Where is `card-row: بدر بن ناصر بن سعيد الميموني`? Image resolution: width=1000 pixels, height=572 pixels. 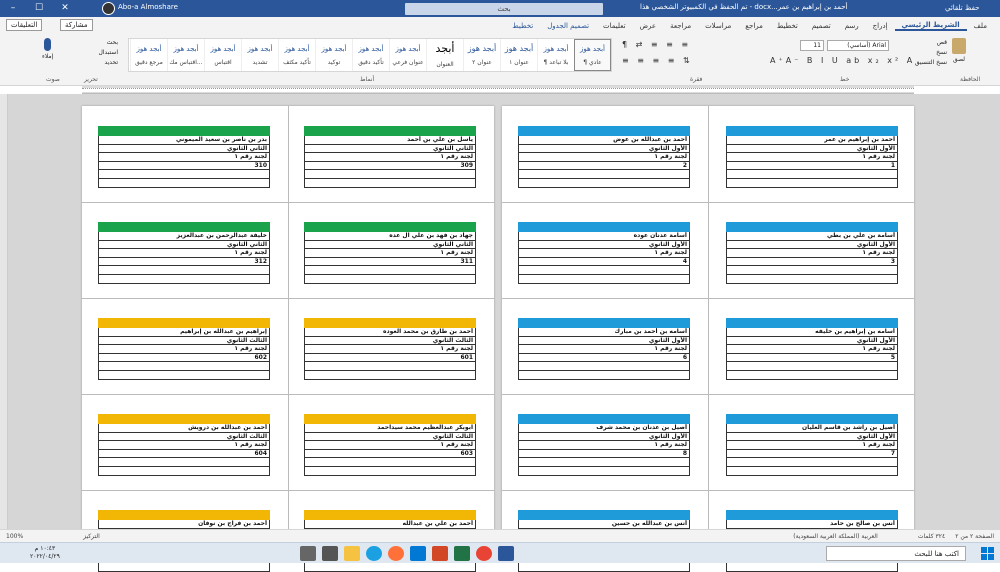
card-row: بدر بن ناصر بن سعيد الميموني is located at coordinates (184, 140).